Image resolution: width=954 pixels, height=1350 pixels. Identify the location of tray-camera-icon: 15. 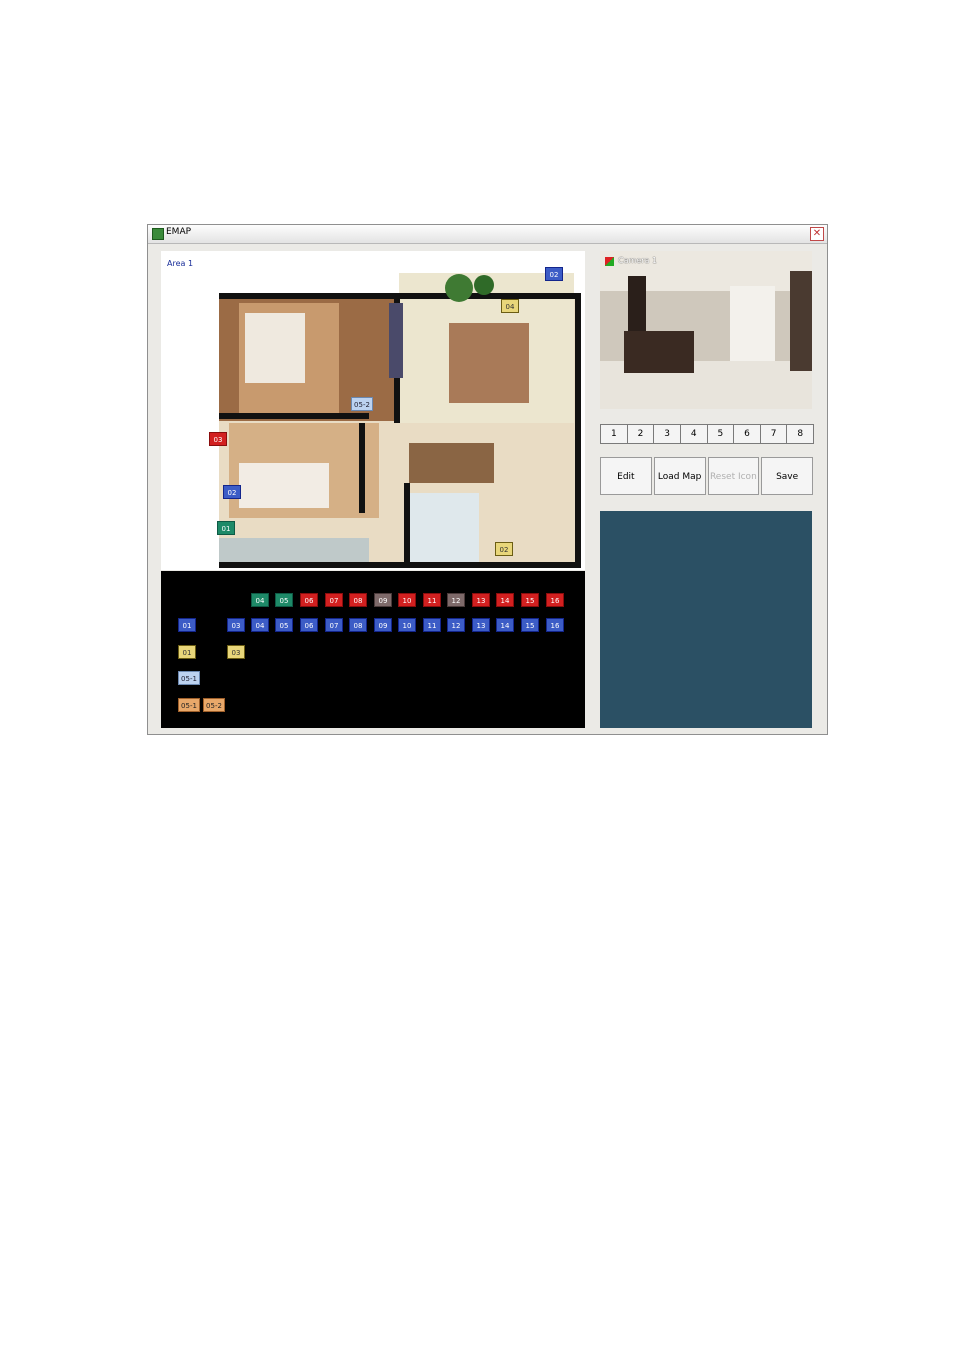
(530, 600).